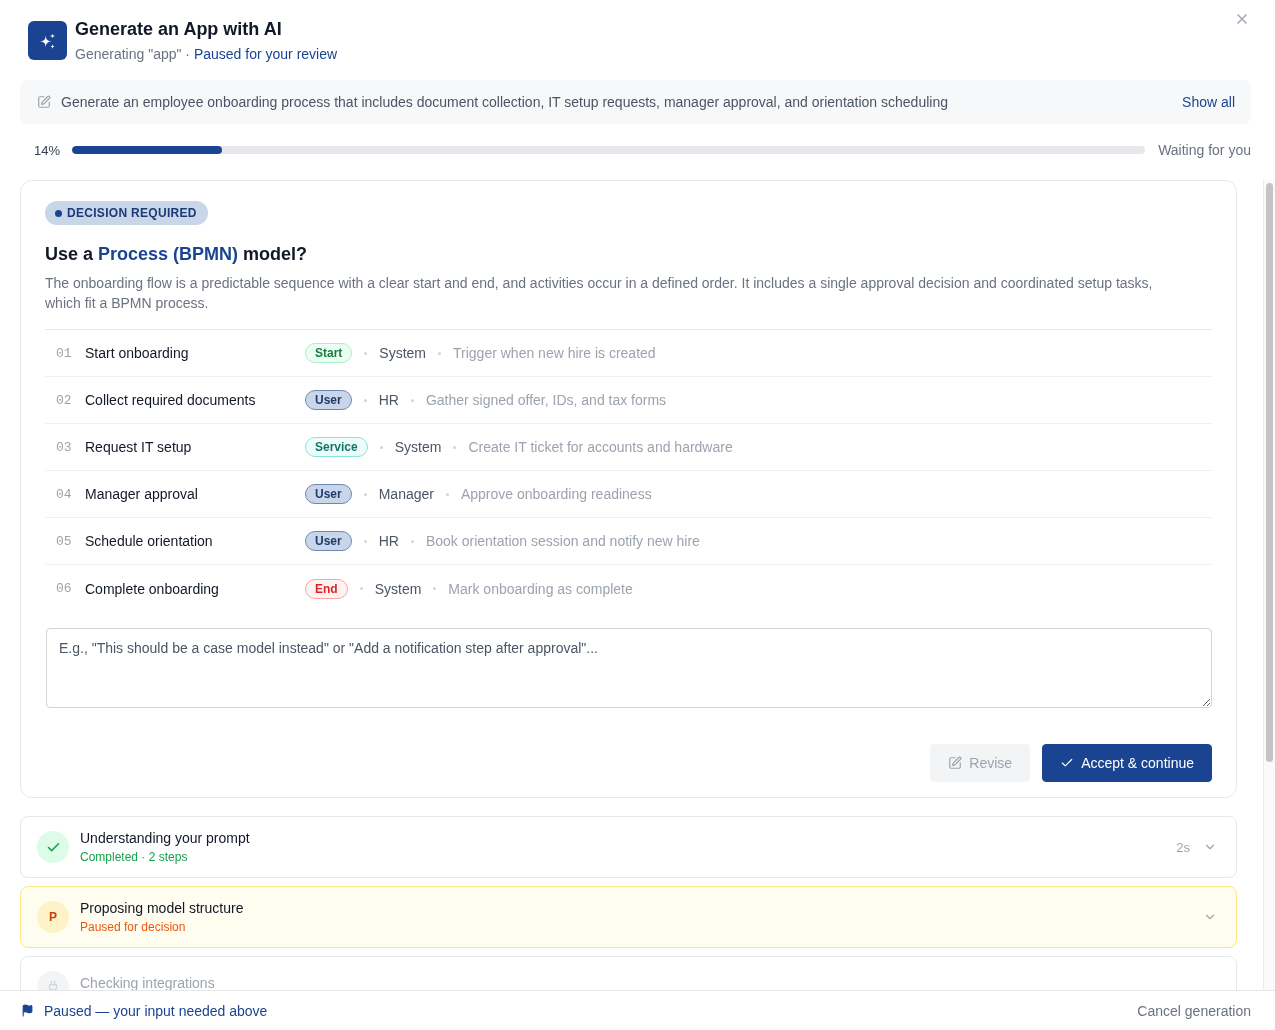 Image resolution: width=1275 pixels, height=1030 pixels. I want to click on stage-card: P Proposing model structure Paused for decision, so click(628, 917).